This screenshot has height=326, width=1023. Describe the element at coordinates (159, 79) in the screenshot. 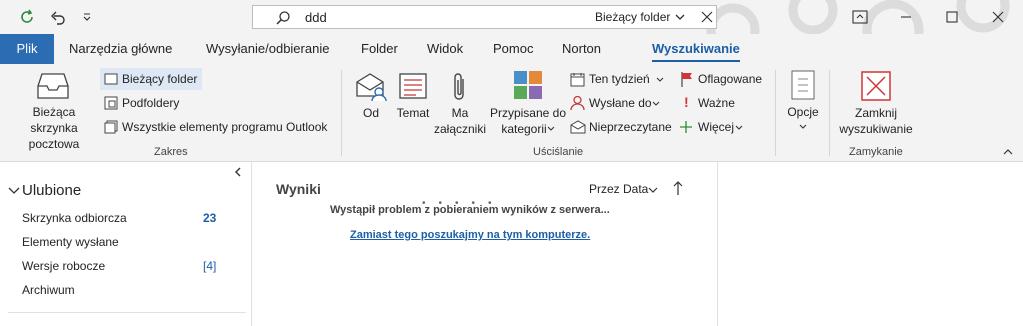

I see `current-folder-button: Bieżący folder` at that location.